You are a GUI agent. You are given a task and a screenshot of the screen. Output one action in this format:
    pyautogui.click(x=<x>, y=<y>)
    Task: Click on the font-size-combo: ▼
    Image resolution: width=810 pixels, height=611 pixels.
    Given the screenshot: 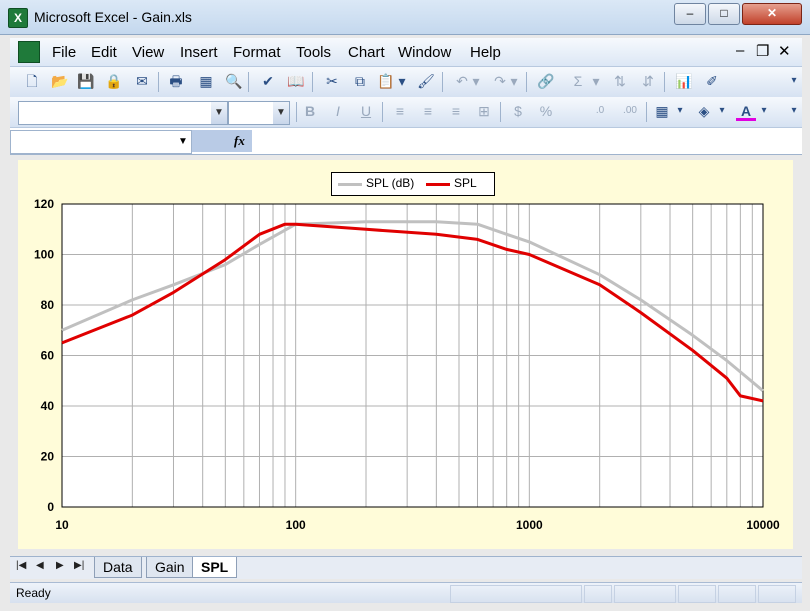 What is the action you would take?
    pyautogui.click(x=259, y=113)
    